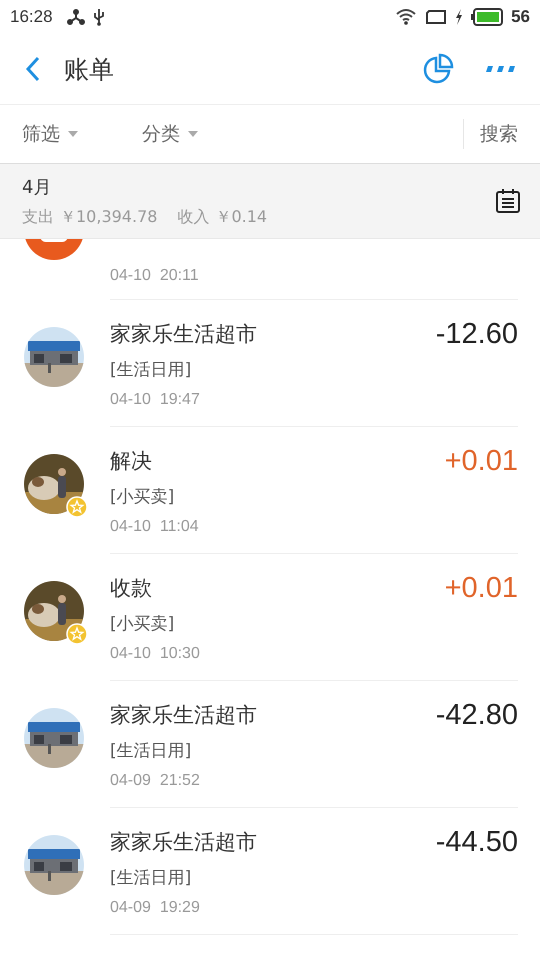 Image resolution: width=540 pixels, height=960 pixels. What do you see at coordinates (270, 617) in the screenshot?
I see `transaction-row: 收款 [小买卖] 04-10 10:30 +0.01` at bounding box center [270, 617].